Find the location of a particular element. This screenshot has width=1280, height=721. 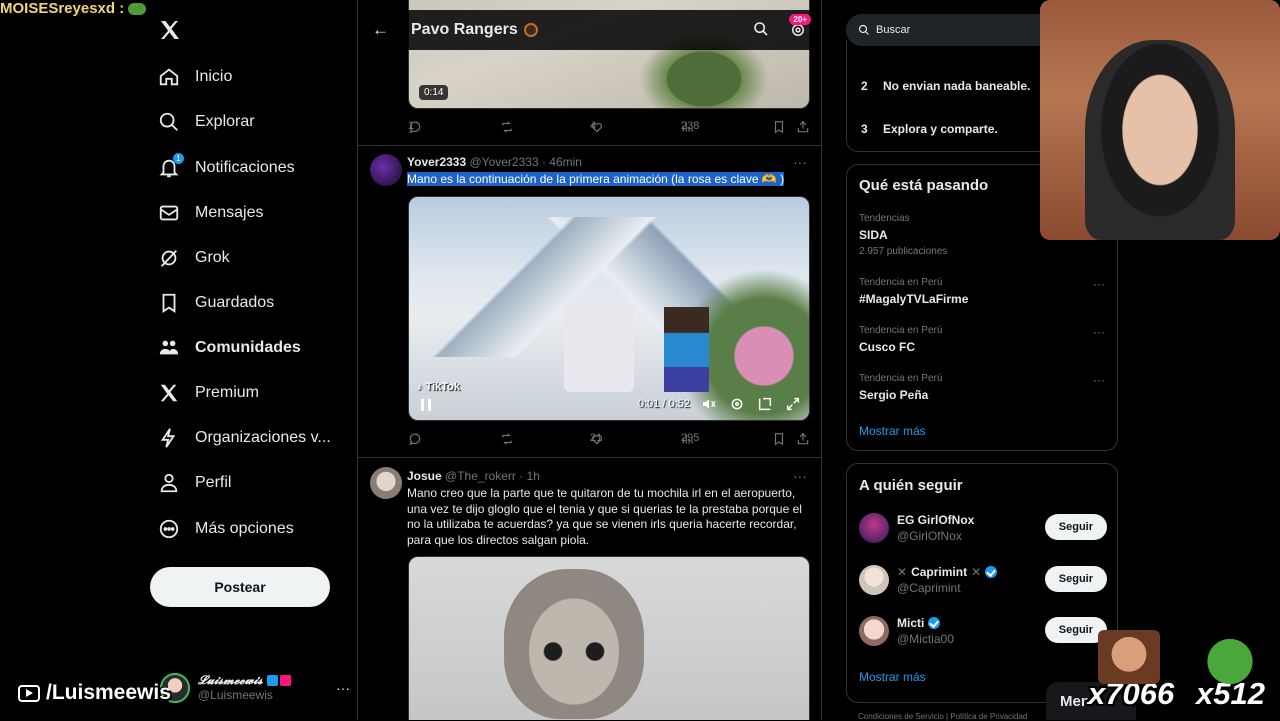

communities-icon is located at coordinates (169, 348).